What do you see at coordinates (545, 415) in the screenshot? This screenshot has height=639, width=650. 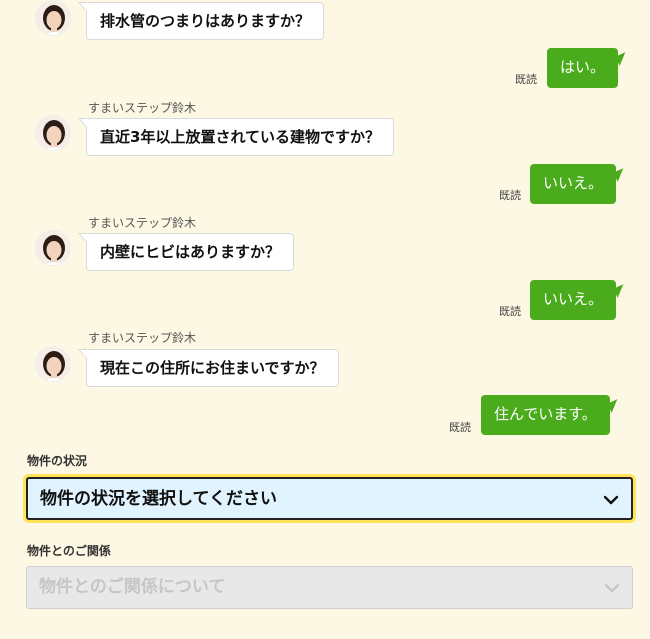 I see `chat-answer-bubble: 住んでいます。` at bounding box center [545, 415].